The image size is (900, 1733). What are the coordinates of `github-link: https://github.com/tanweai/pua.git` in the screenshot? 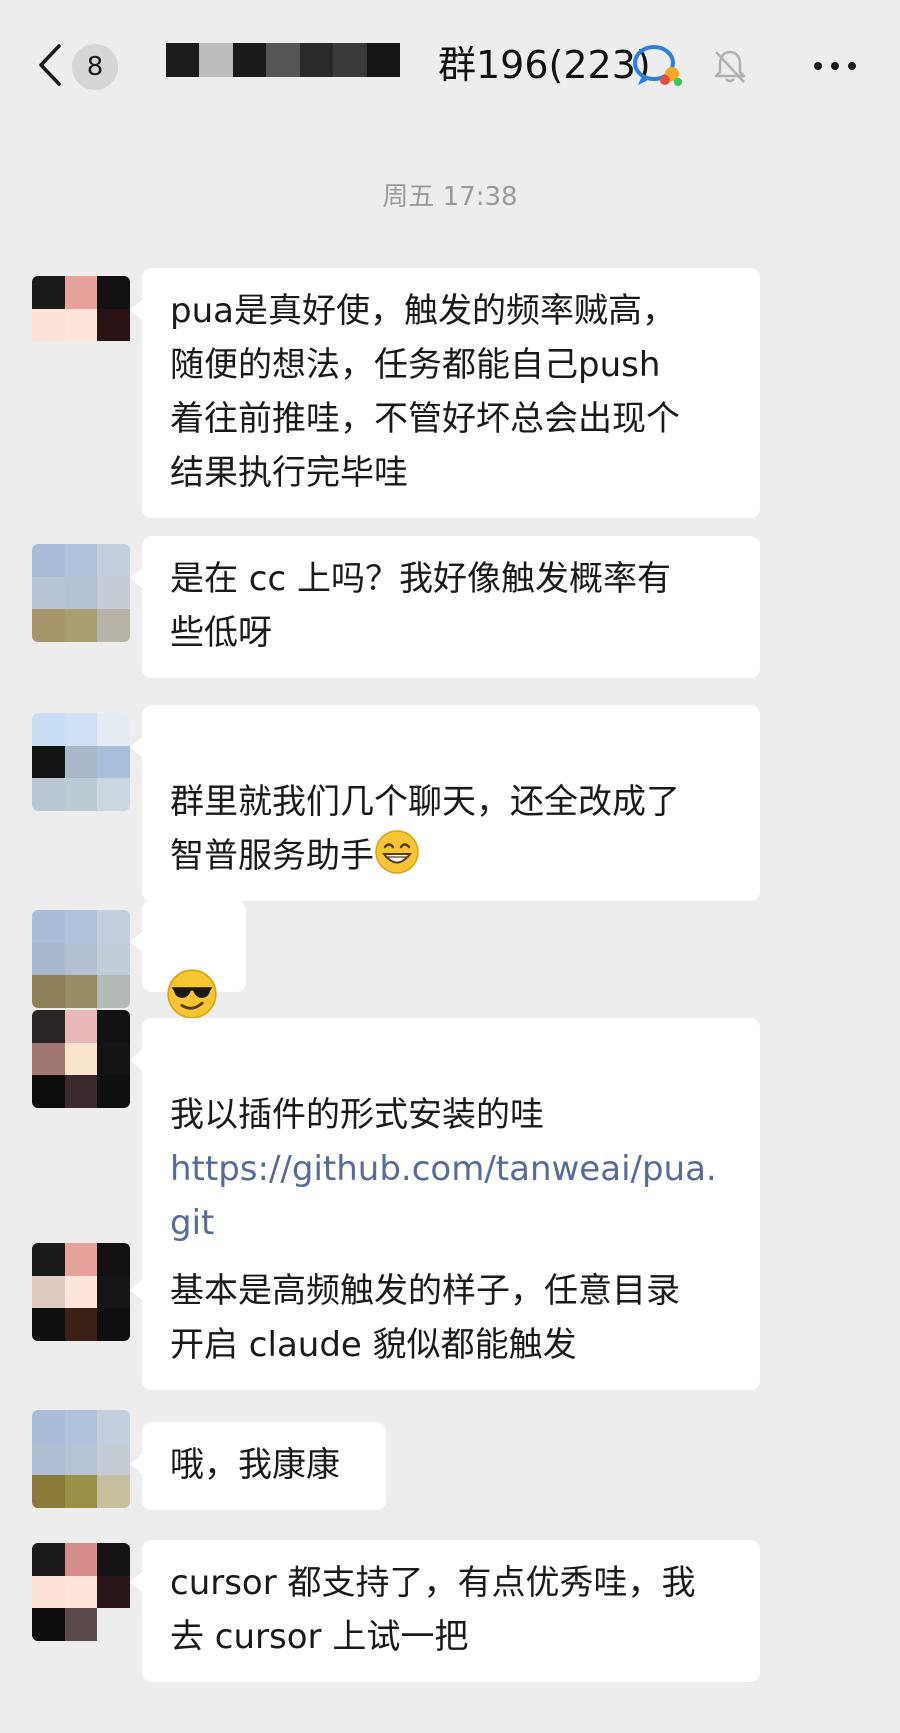 It's located at (451, 1196).